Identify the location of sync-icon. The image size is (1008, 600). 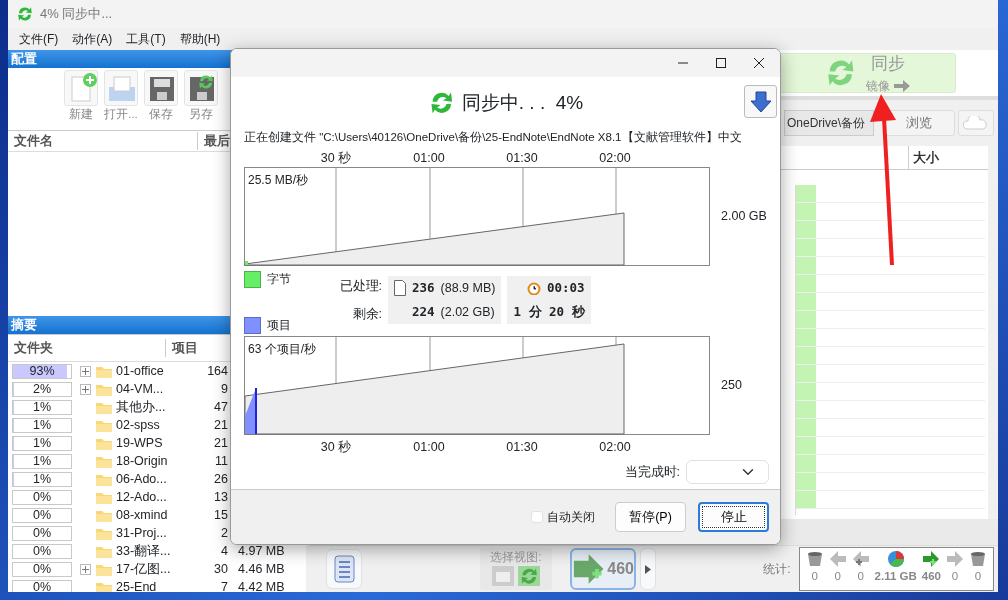
(25, 14).